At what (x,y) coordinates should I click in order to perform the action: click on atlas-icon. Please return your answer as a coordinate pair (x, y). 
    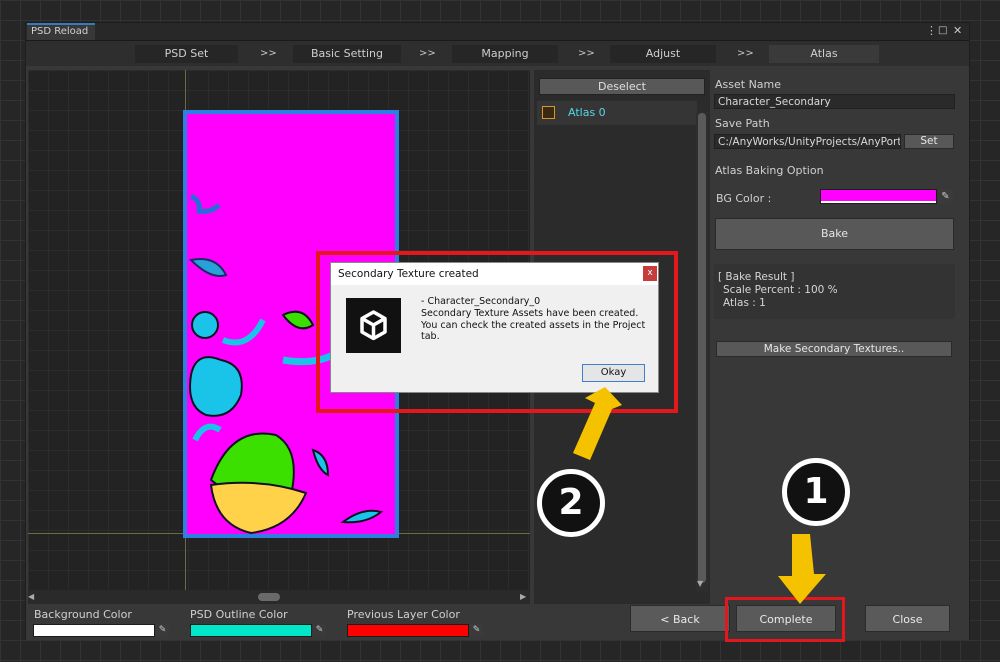
    Looking at the image, I should click on (548, 112).